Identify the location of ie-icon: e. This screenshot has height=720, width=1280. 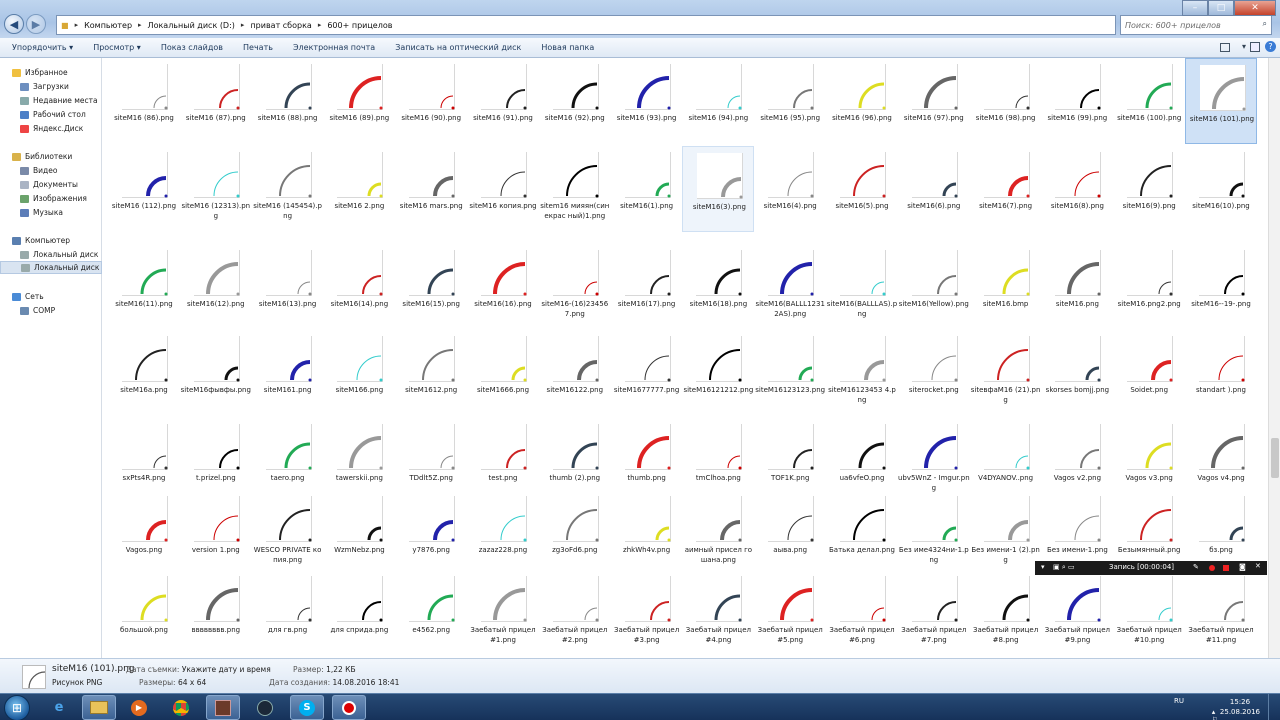
(59, 707).